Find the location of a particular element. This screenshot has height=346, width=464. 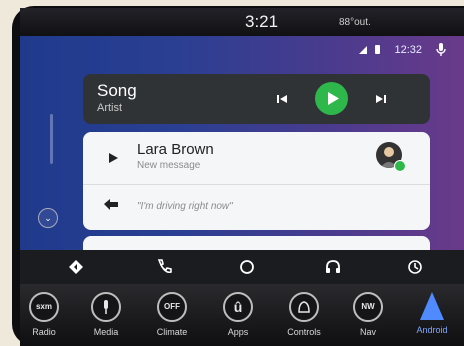

artist-name: Artist is located at coordinates (110, 108).